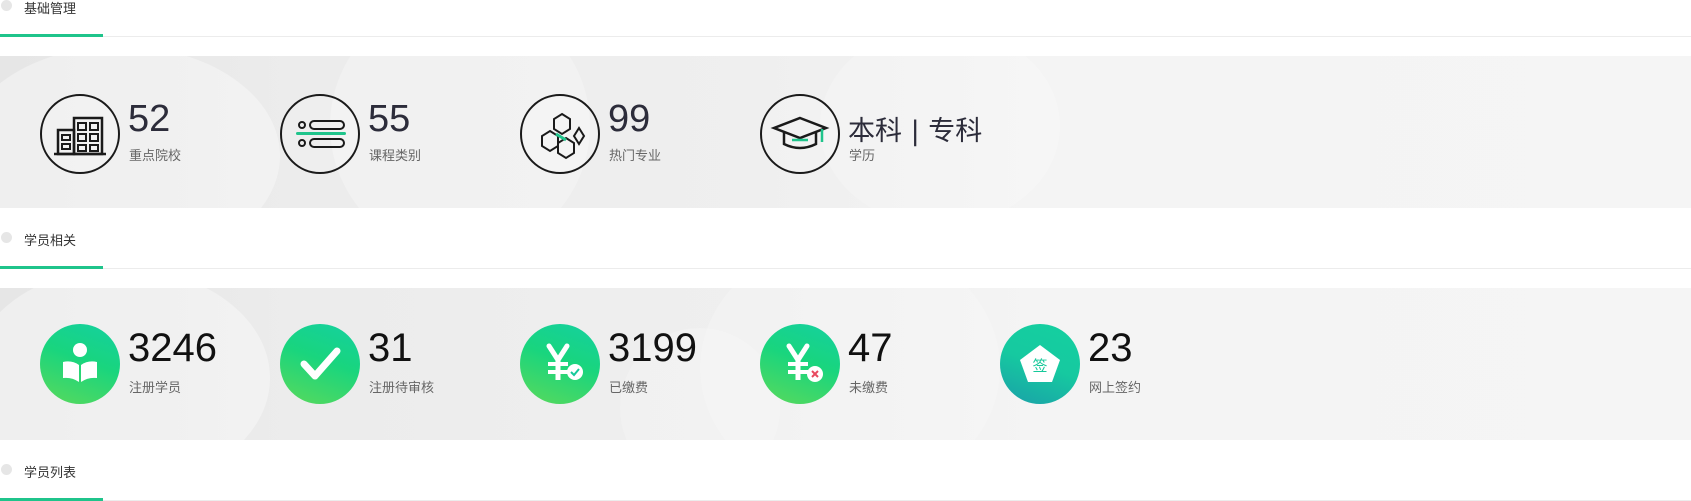 The height and width of the screenshot is (501, 1691). Describe the element at coordinates (652, 348) in the screenshot. I see `stat-value: 3199` at that location.